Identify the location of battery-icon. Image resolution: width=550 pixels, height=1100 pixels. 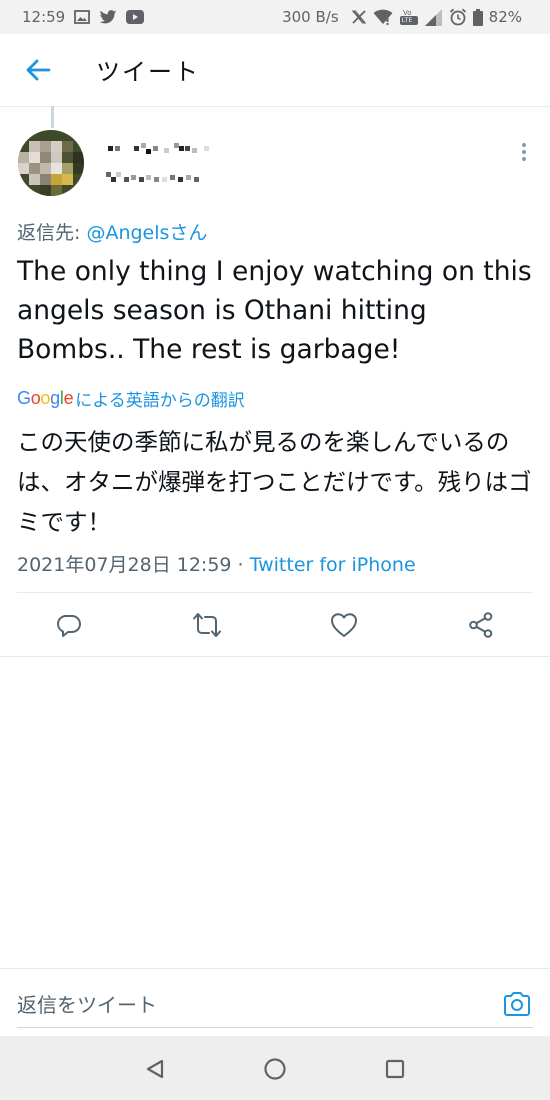
(477, 17).